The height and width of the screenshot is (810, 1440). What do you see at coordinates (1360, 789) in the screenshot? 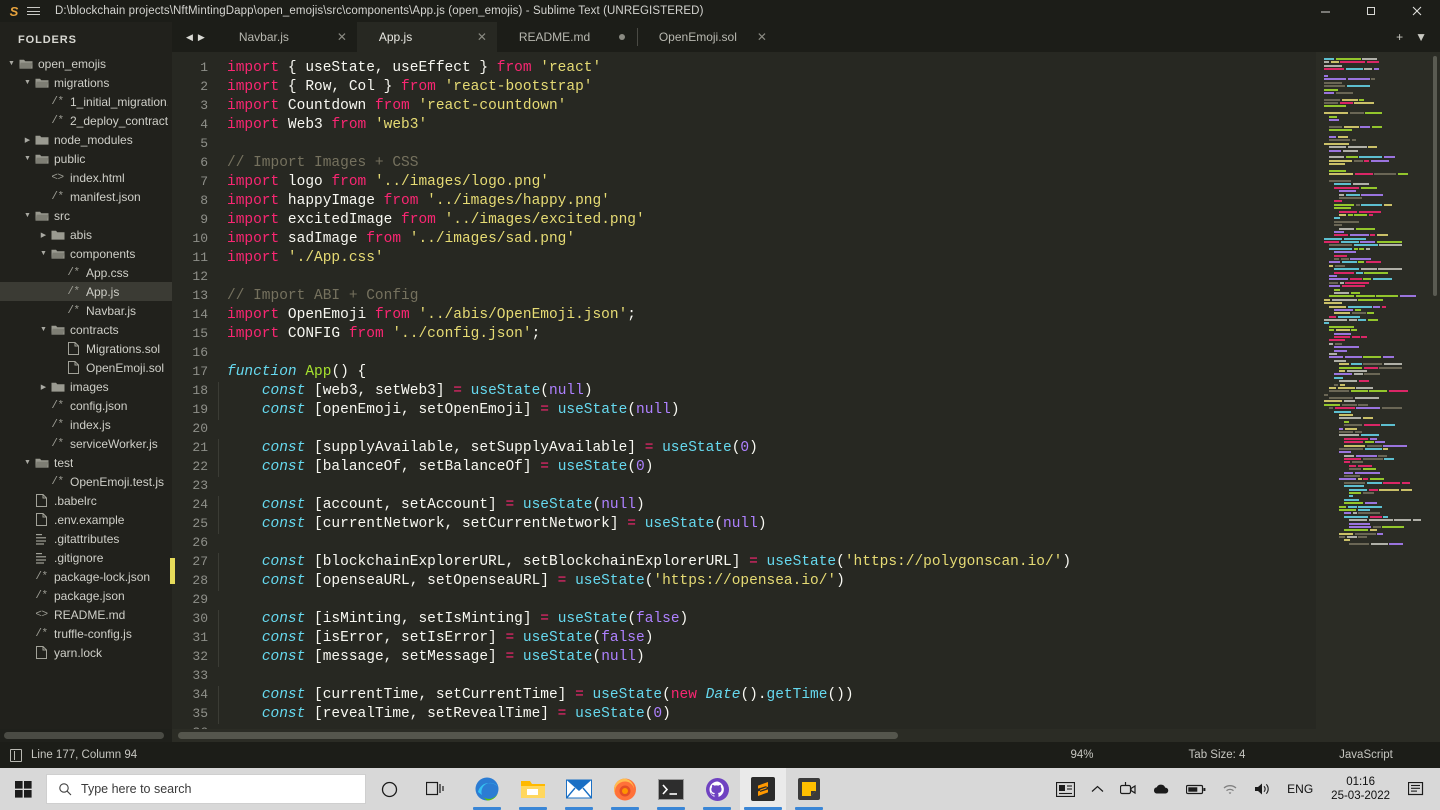
I see `clock: 01:16 25-03-2022` at bounding box center [1360, 789].